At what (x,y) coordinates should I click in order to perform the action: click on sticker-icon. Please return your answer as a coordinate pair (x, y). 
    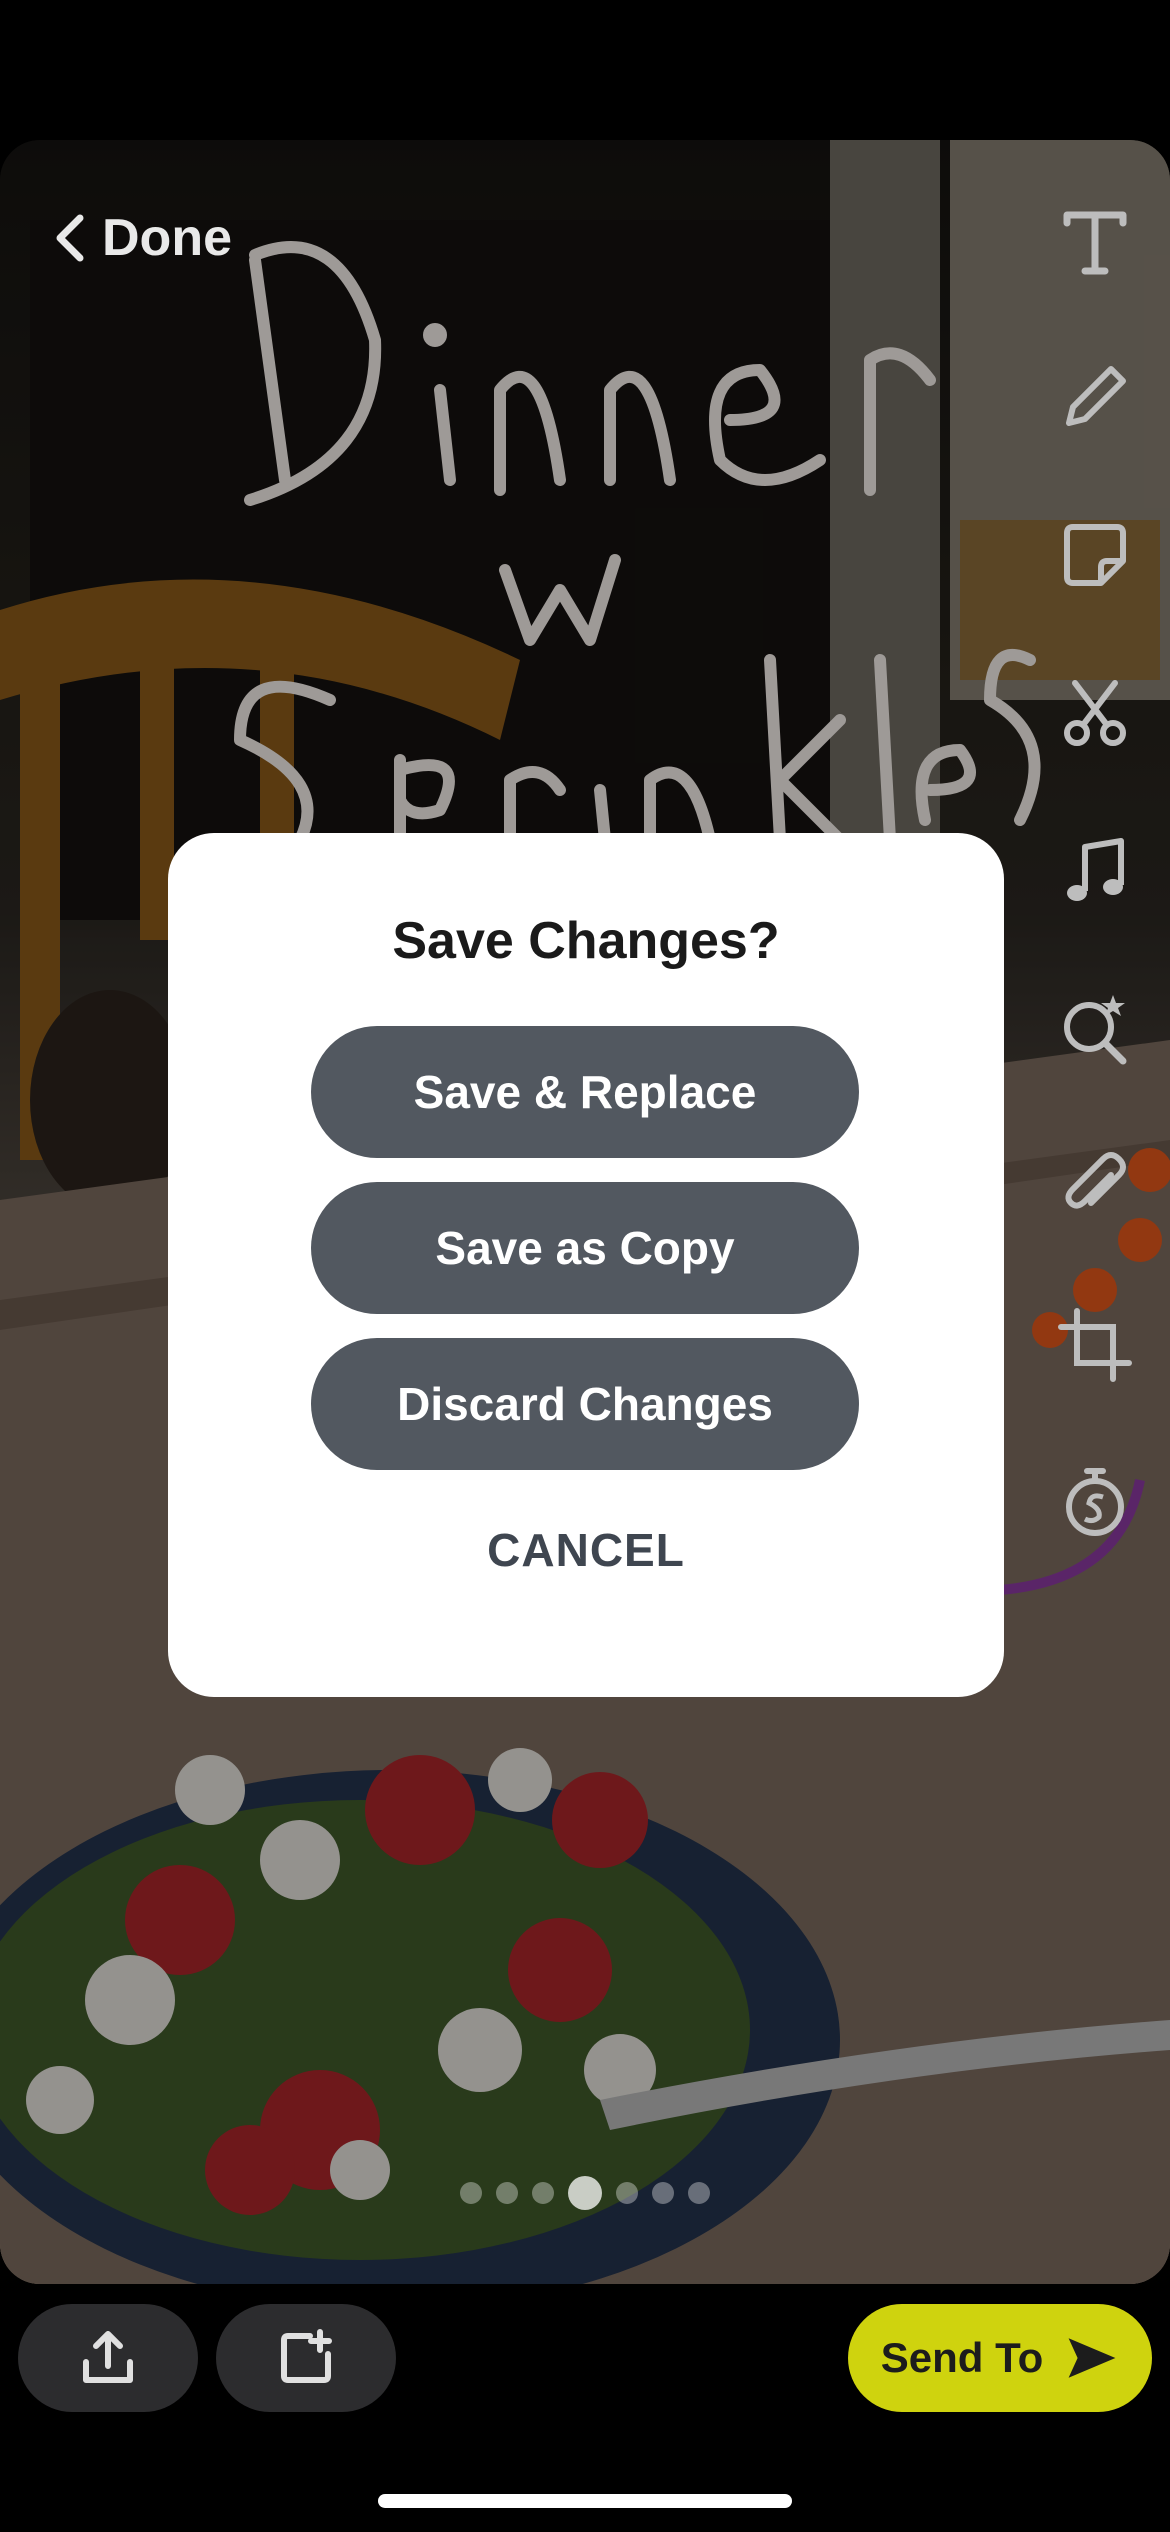
    Looking at the image, I should click on (1095, 555).